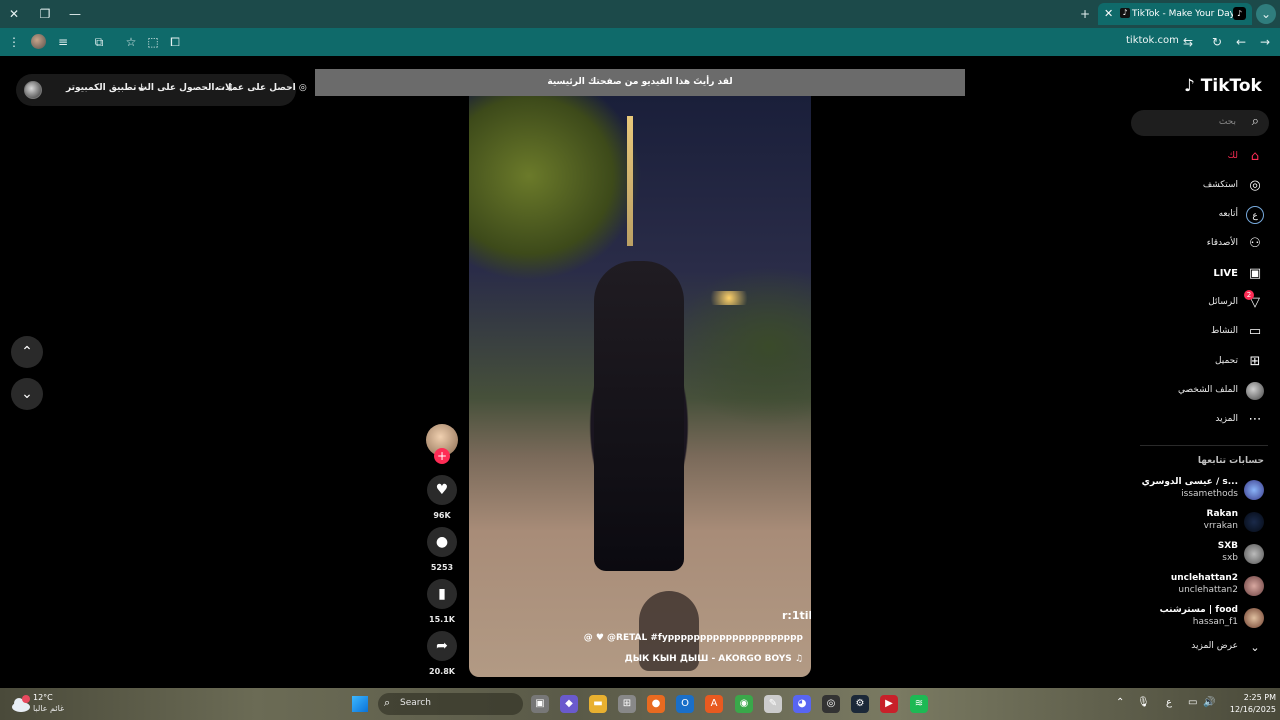 This screenshot has width=1280, height=720. What do you see at coordinates (1152, 40) in the screenshot?
I see `address-bar: tiktok.com` at bounding box center [1152, 40].